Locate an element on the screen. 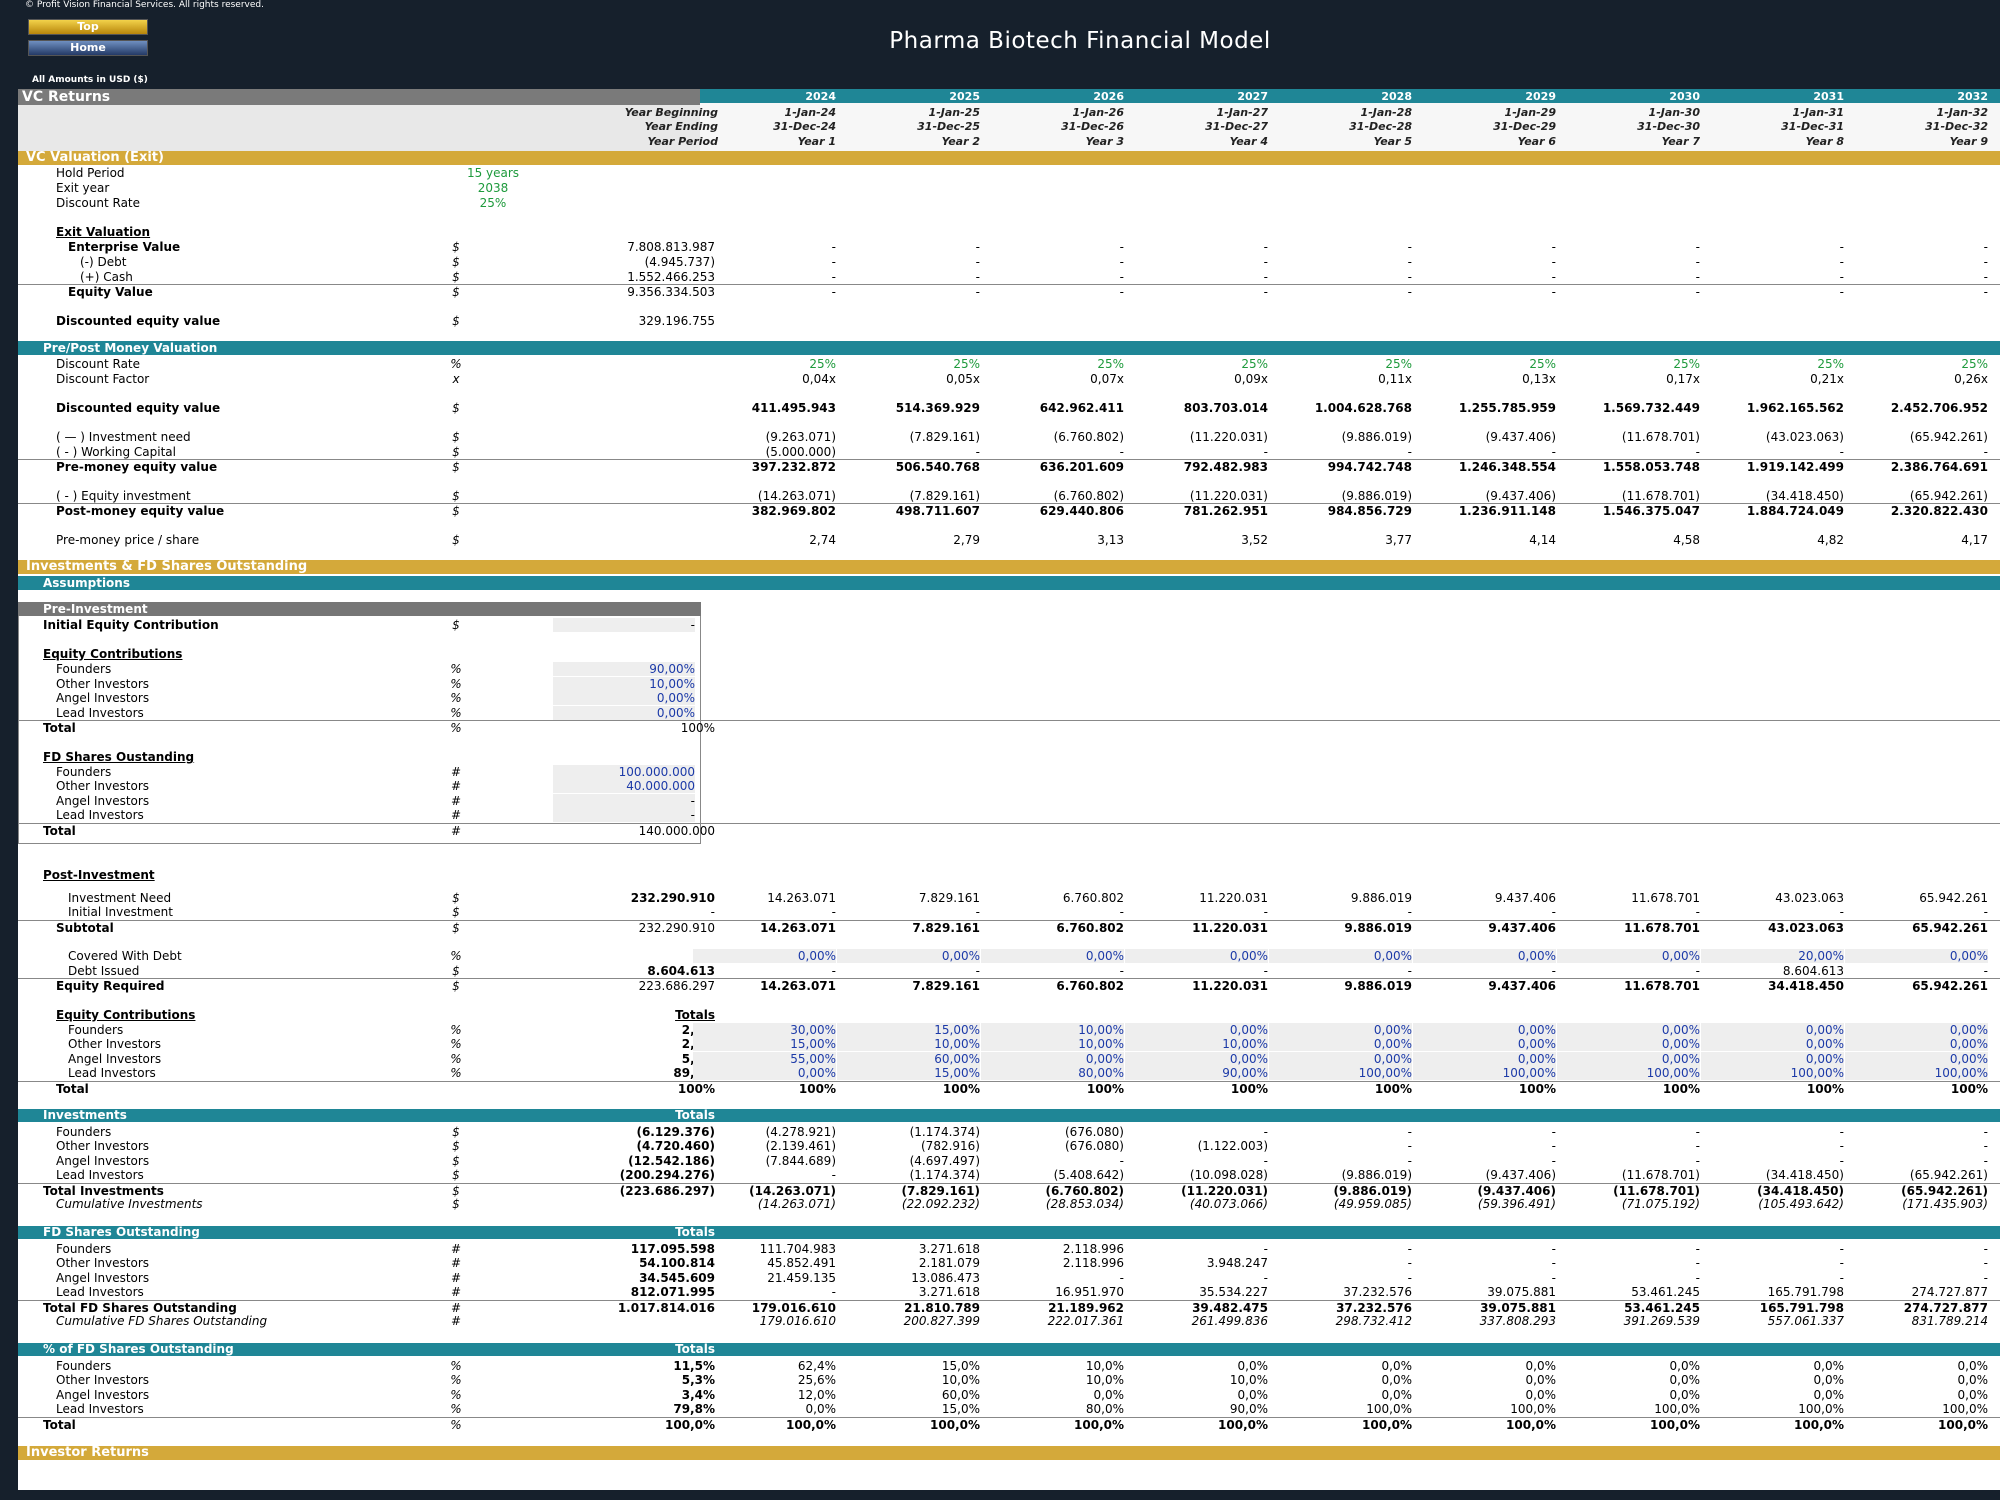 The height and width of the screenshot is (1500, 2000). row-label: (-) Debt is located at coordinates (103, 262).